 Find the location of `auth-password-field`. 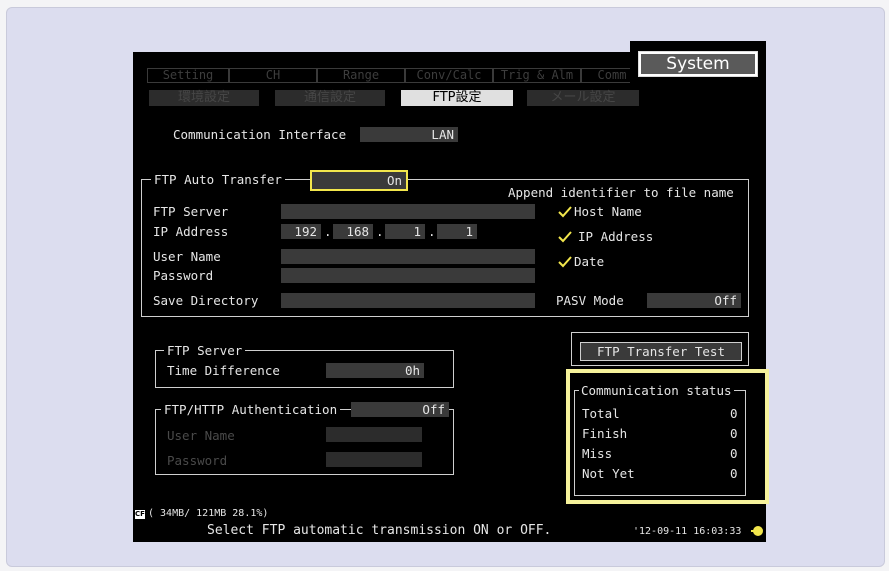

auth-password-field is located at coordinates (374, 459).